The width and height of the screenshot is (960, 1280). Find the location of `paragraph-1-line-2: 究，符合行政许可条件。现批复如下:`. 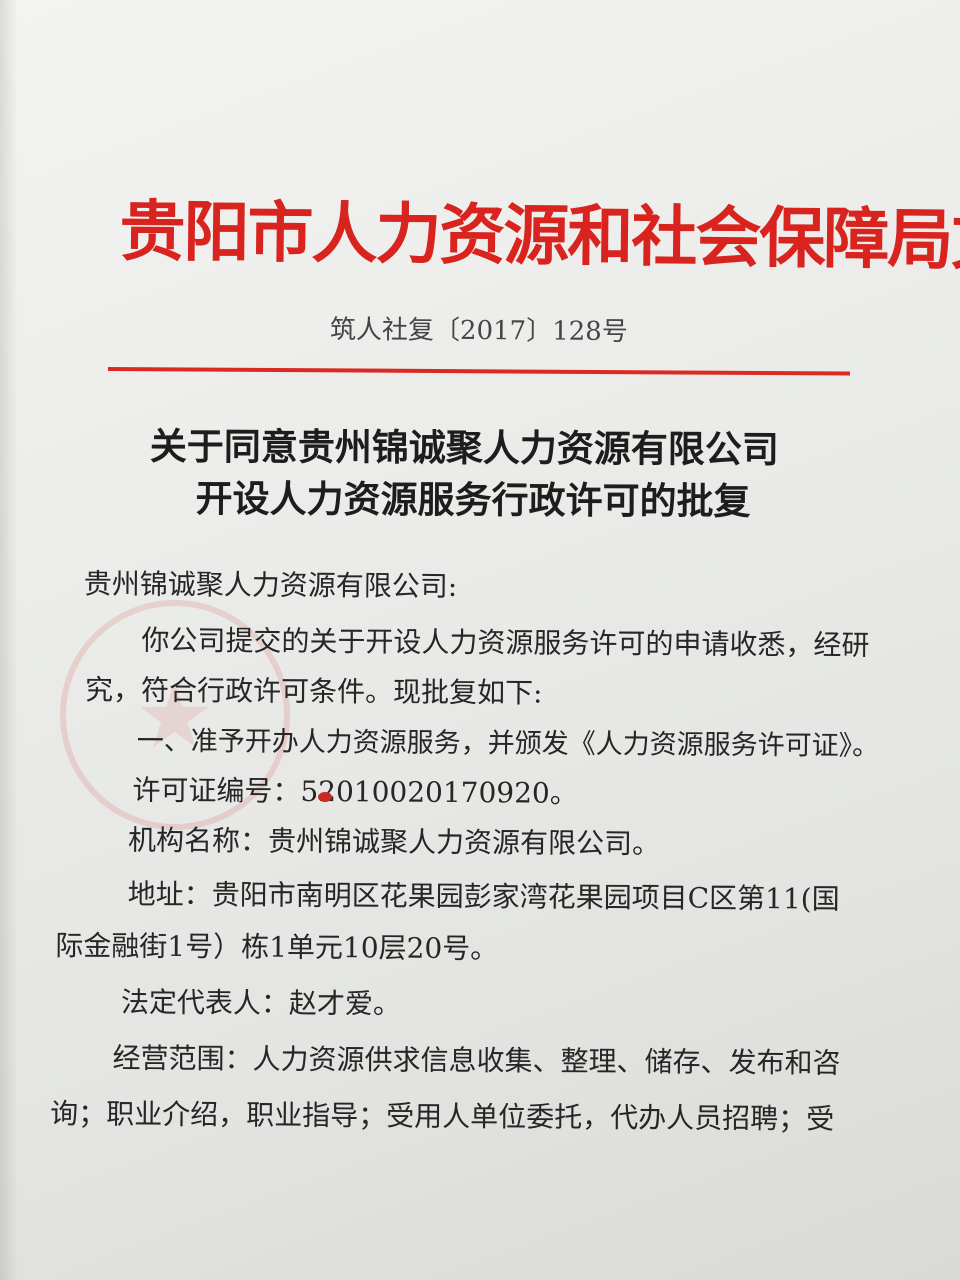

paragraph-1-line-2: 究，符合行政许可条件。现批复如下: is located at coordinates (313, 691).